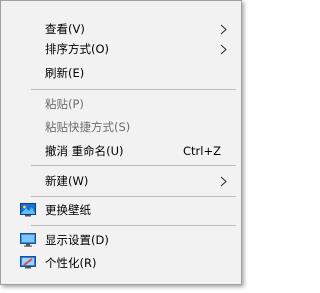 The image size is (320, 293). Describe the element at coordinates (71, 263) in the screenshot. I see `menu-item-personalize-label: 个性化(R)` at that location.